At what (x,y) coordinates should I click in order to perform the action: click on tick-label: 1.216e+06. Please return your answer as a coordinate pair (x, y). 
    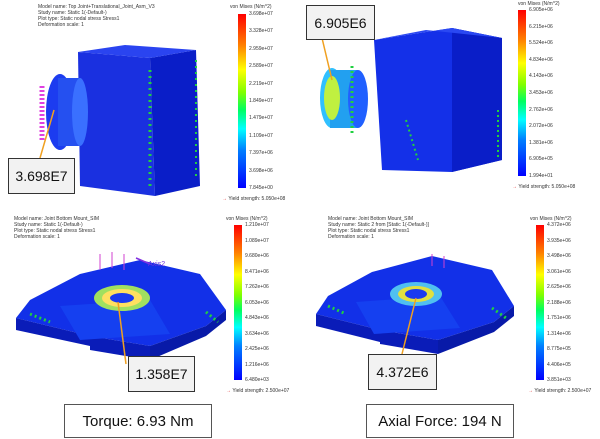
    Looking at the image, I should click on (257, 364).